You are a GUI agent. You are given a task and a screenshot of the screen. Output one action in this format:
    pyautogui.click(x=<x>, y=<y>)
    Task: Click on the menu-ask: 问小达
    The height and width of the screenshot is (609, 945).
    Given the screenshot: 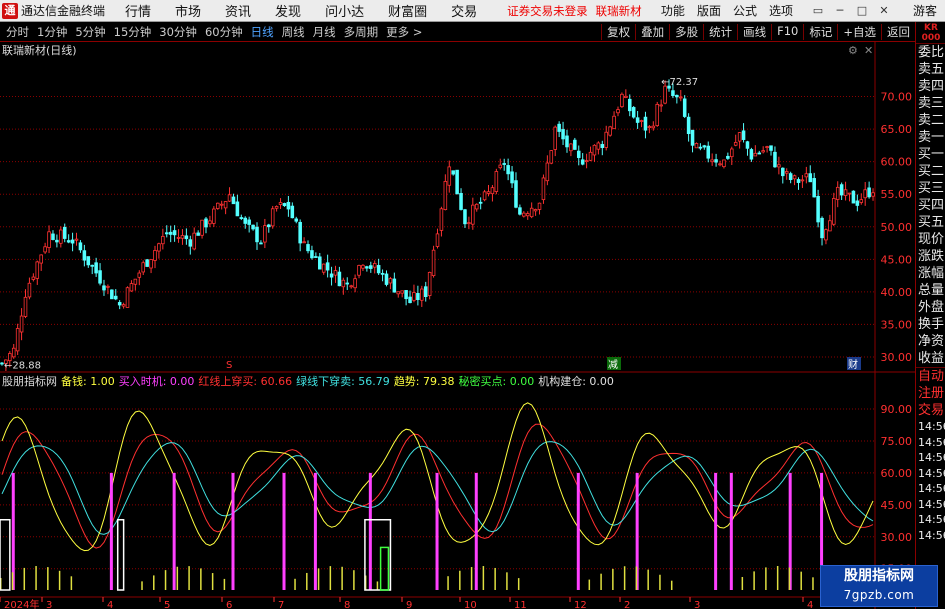 What is the action you would take?
    pyautogui.click(x=344, y=10)
    